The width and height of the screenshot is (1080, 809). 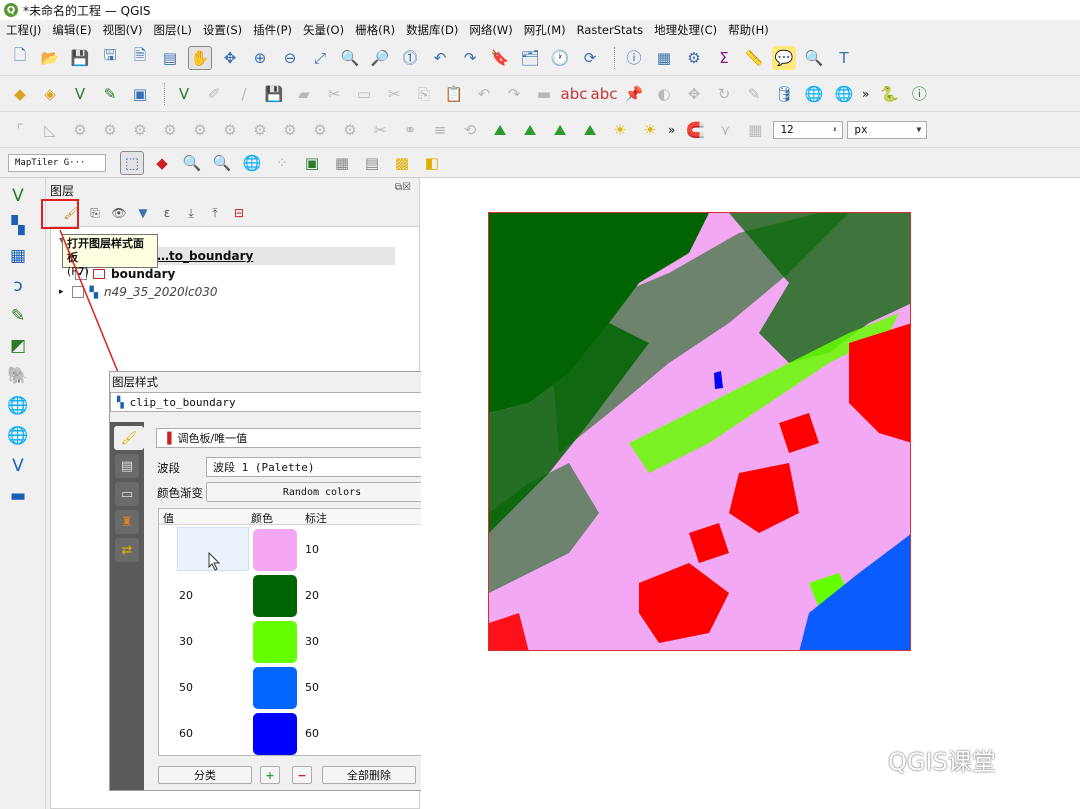 I want to click on add-vector-layer-icon: V, so click(x=80, y=94).